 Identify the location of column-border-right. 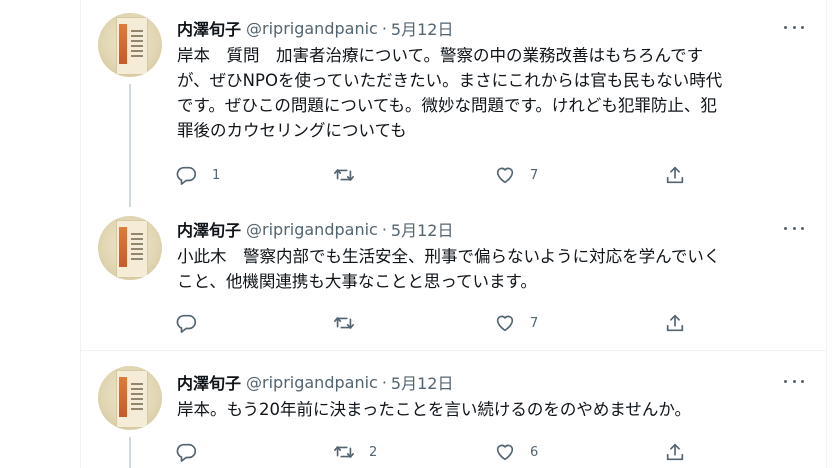
(826, 234).